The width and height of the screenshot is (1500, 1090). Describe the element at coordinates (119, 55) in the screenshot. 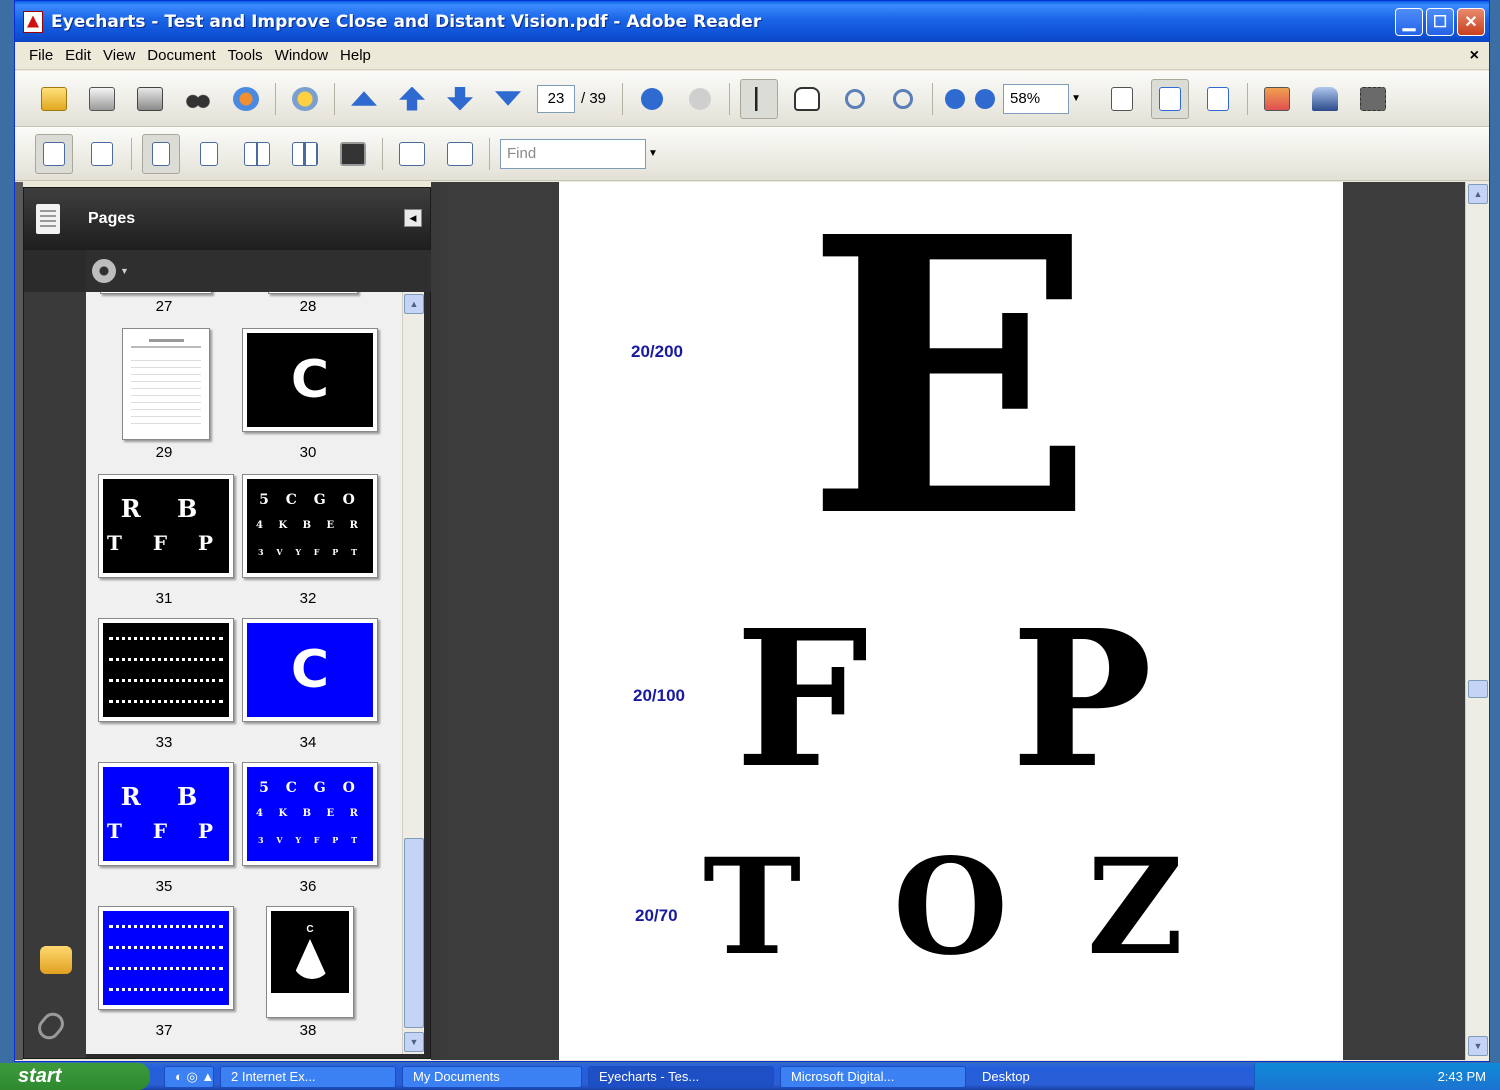

I see `menu-view: View` at that location.